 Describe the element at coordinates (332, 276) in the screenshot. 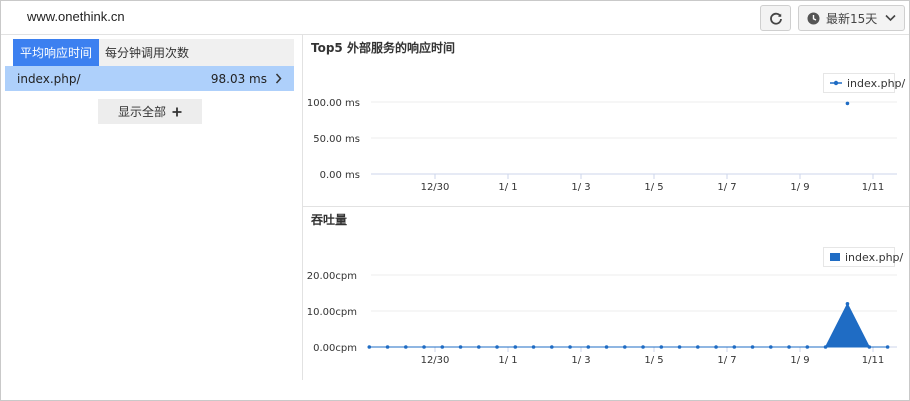

I see `y-tick-label: 20.00cpm` at that location.